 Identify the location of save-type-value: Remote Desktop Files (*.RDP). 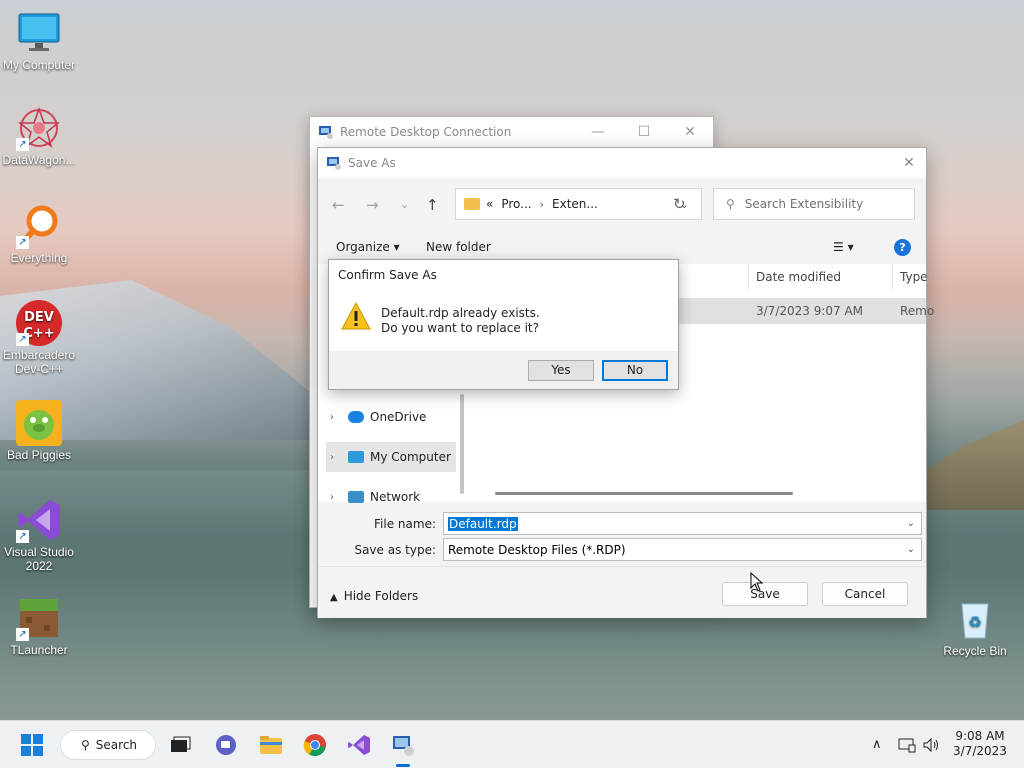
(537, 549).